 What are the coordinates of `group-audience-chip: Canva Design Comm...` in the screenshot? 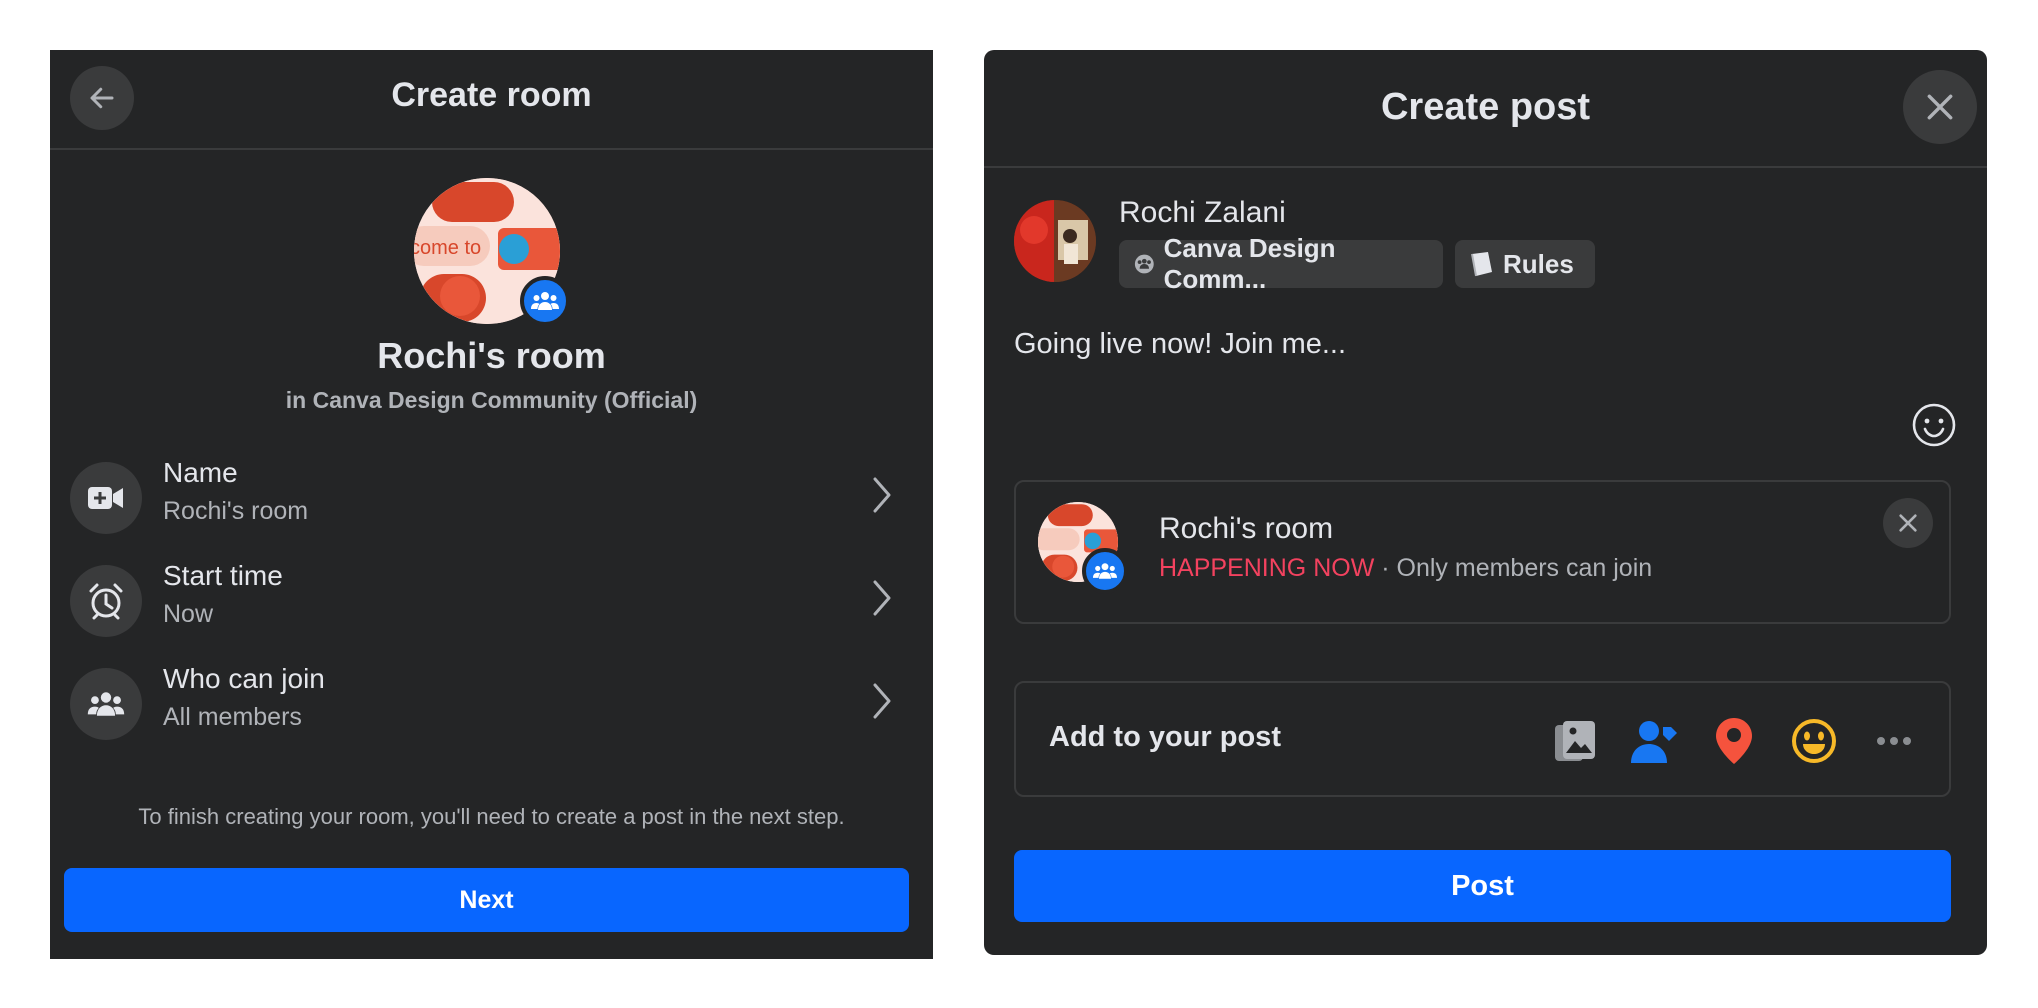 It's located at (1281, 263).